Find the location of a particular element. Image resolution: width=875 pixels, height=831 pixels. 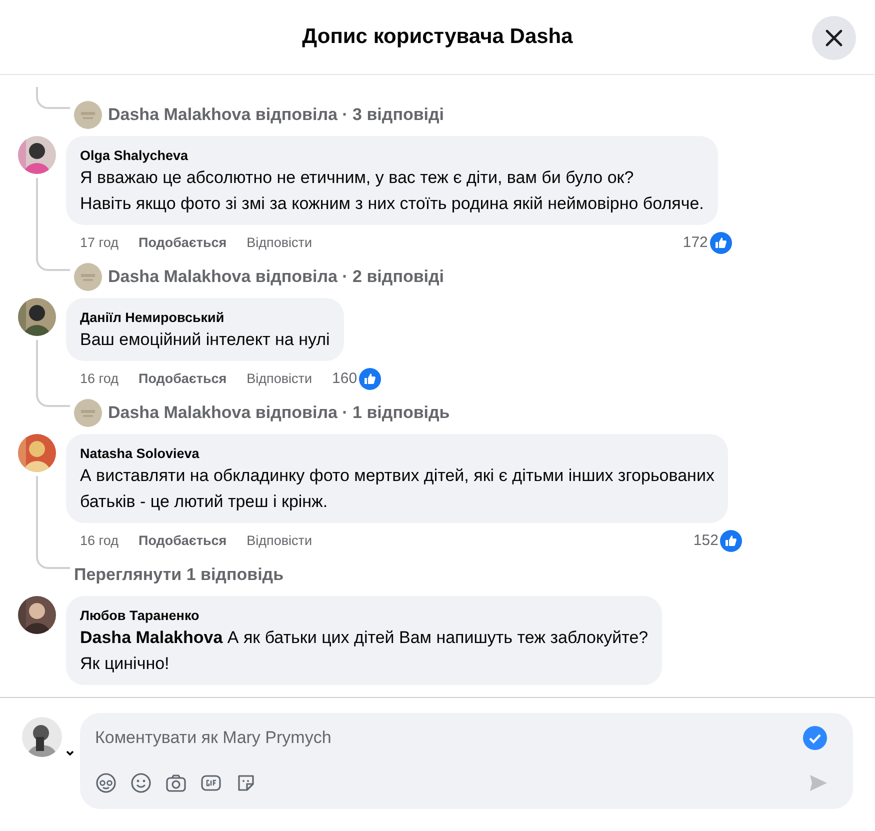

check-icon is located at coordinates (815, 738).